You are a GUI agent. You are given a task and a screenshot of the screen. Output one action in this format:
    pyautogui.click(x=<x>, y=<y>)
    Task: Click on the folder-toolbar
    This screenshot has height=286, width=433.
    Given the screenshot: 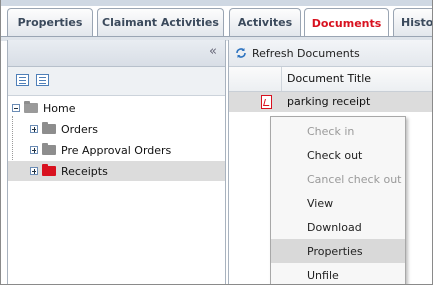 What is the action you would take?
    pyautogui.click(x=116, y=81)
    